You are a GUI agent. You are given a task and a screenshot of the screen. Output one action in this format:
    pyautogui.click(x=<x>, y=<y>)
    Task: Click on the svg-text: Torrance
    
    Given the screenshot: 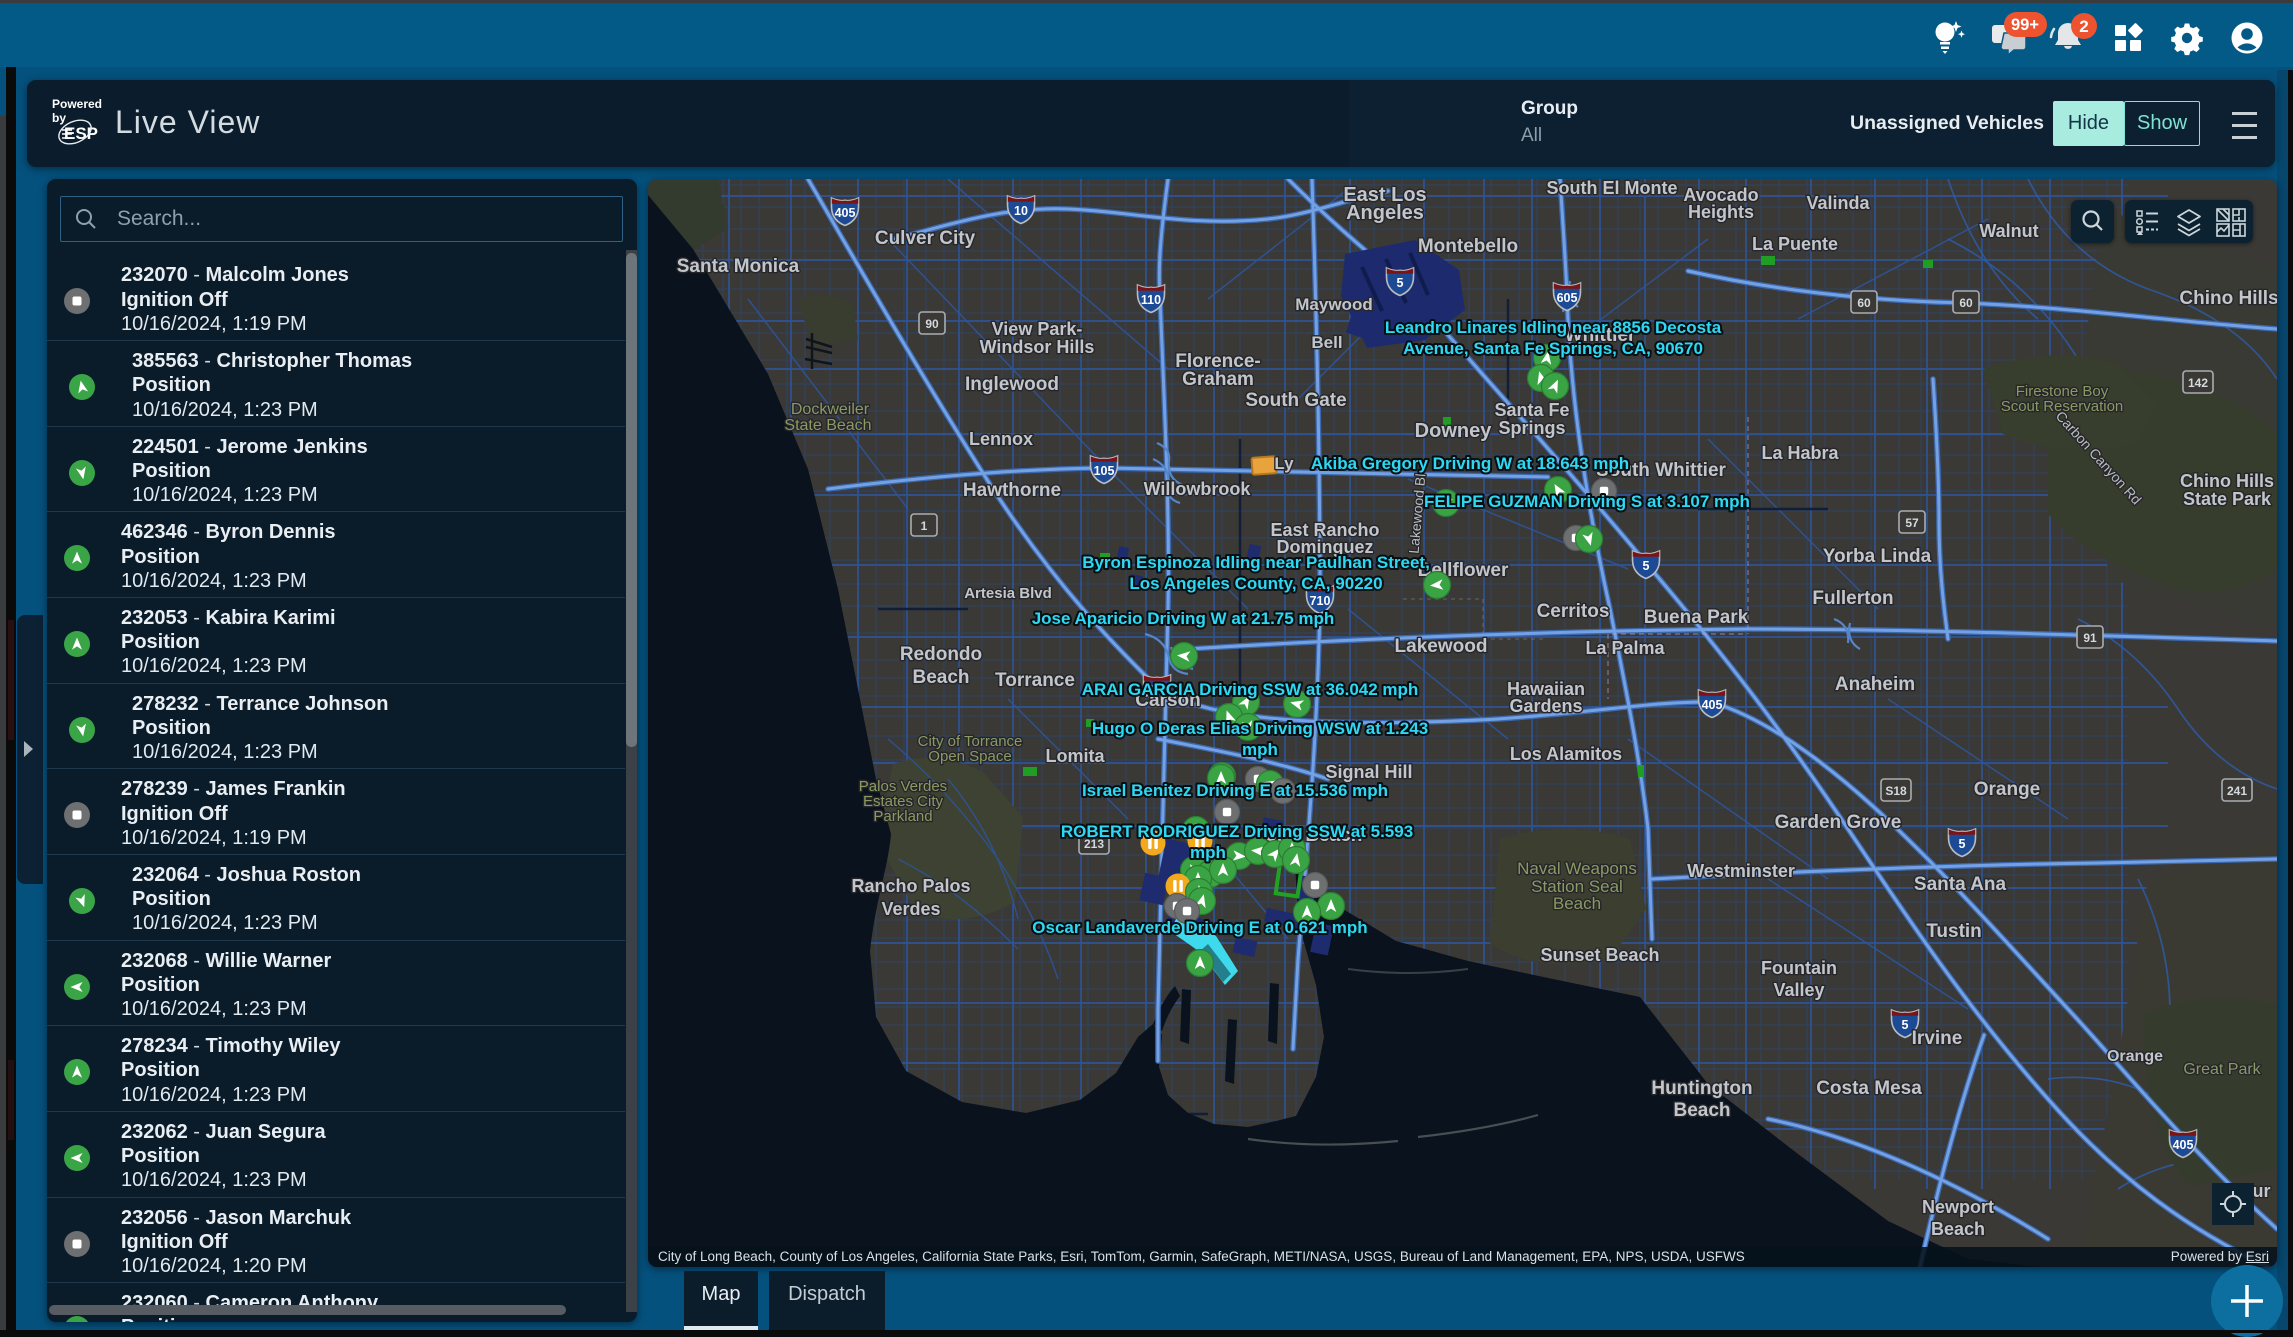 What is the action you would take?
    pyautogui.click(x=1035, y=680)
    